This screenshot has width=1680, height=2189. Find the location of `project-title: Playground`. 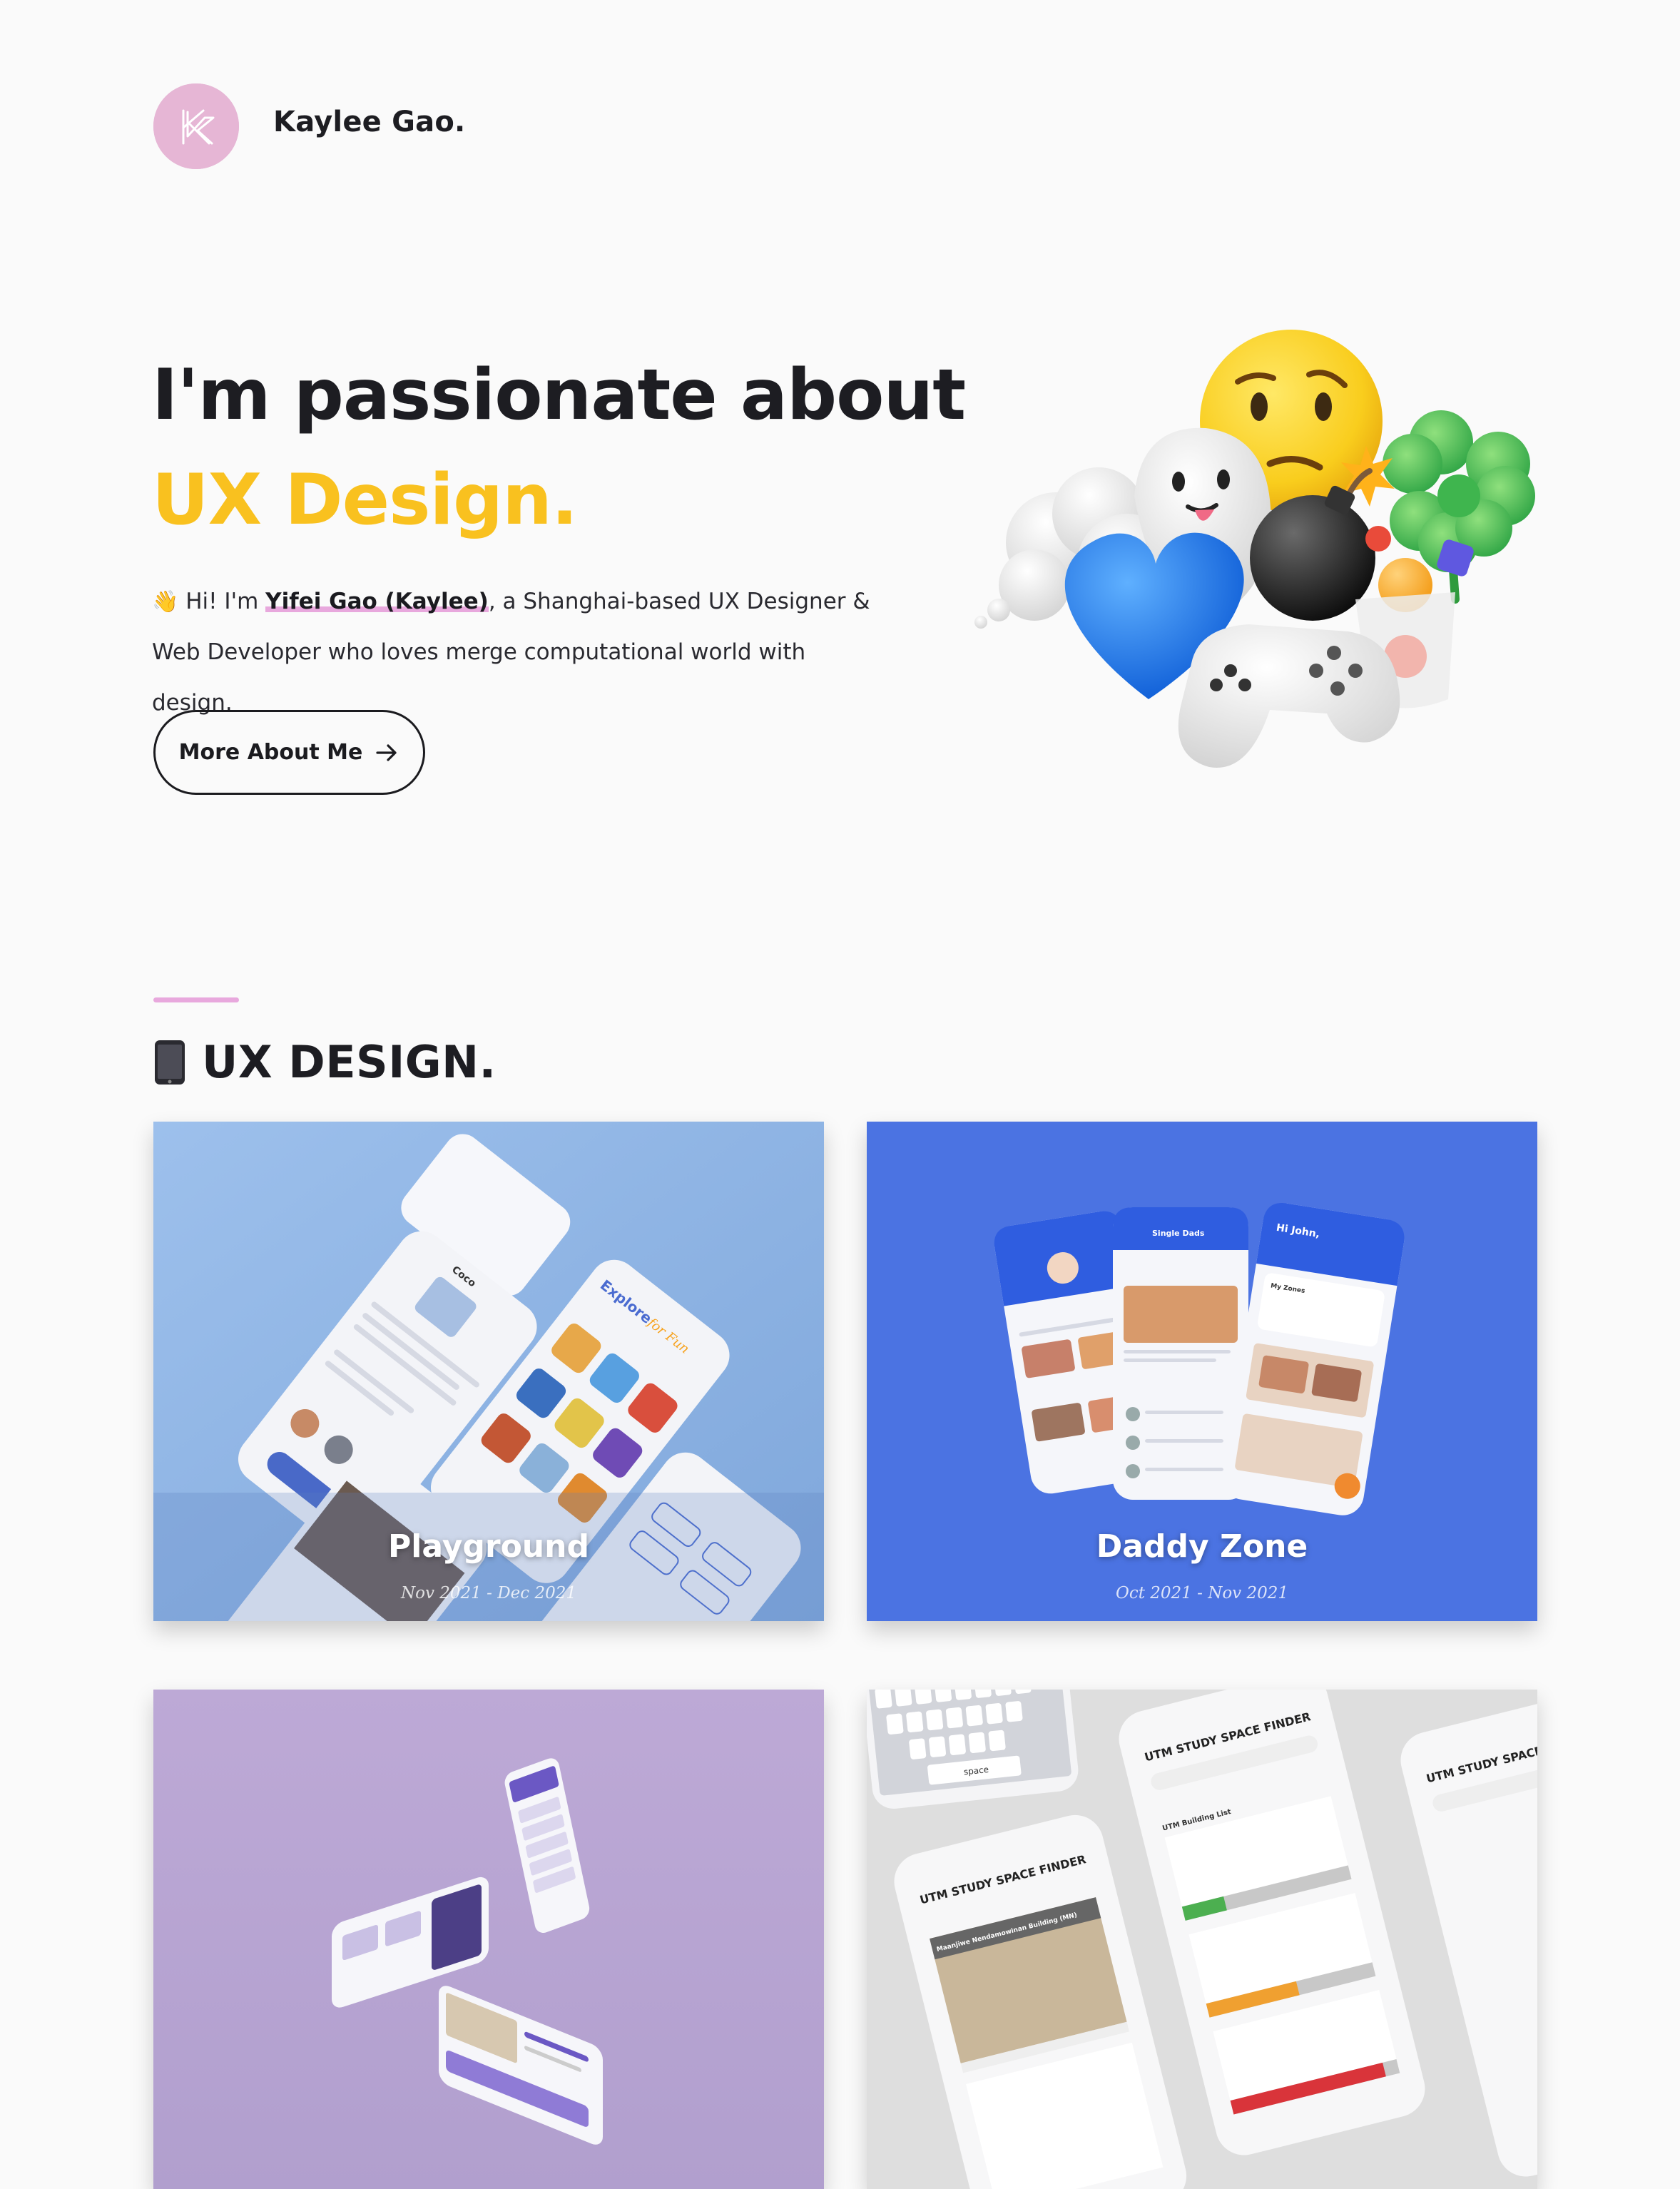

project-title: Playground is located at coordinates (488, 1546).